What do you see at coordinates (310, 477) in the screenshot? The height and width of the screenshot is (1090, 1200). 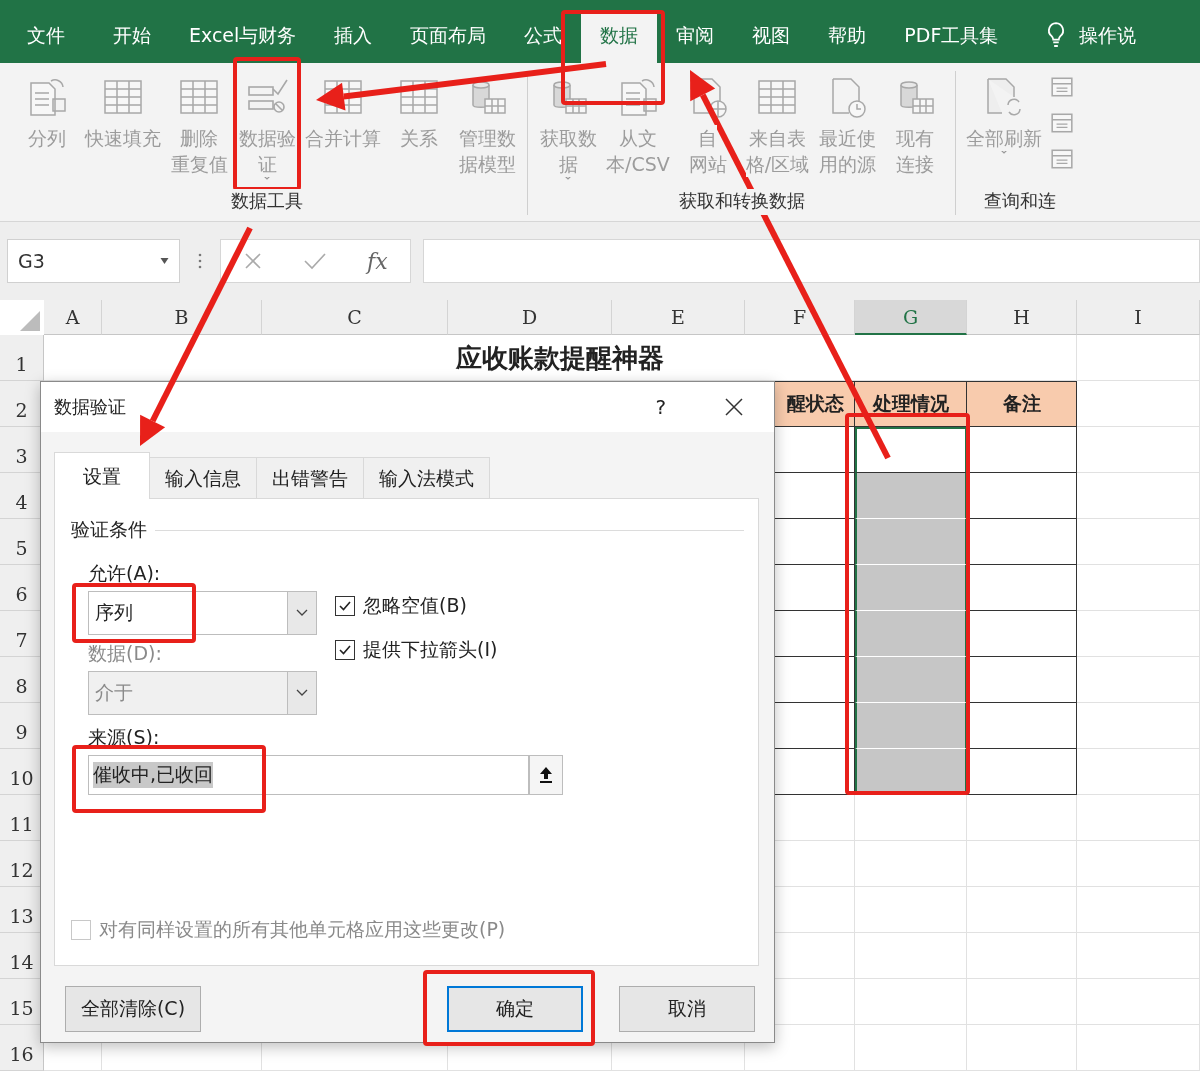 I see `dialog-tab: 出错警告` at bounding box center [310, 477].